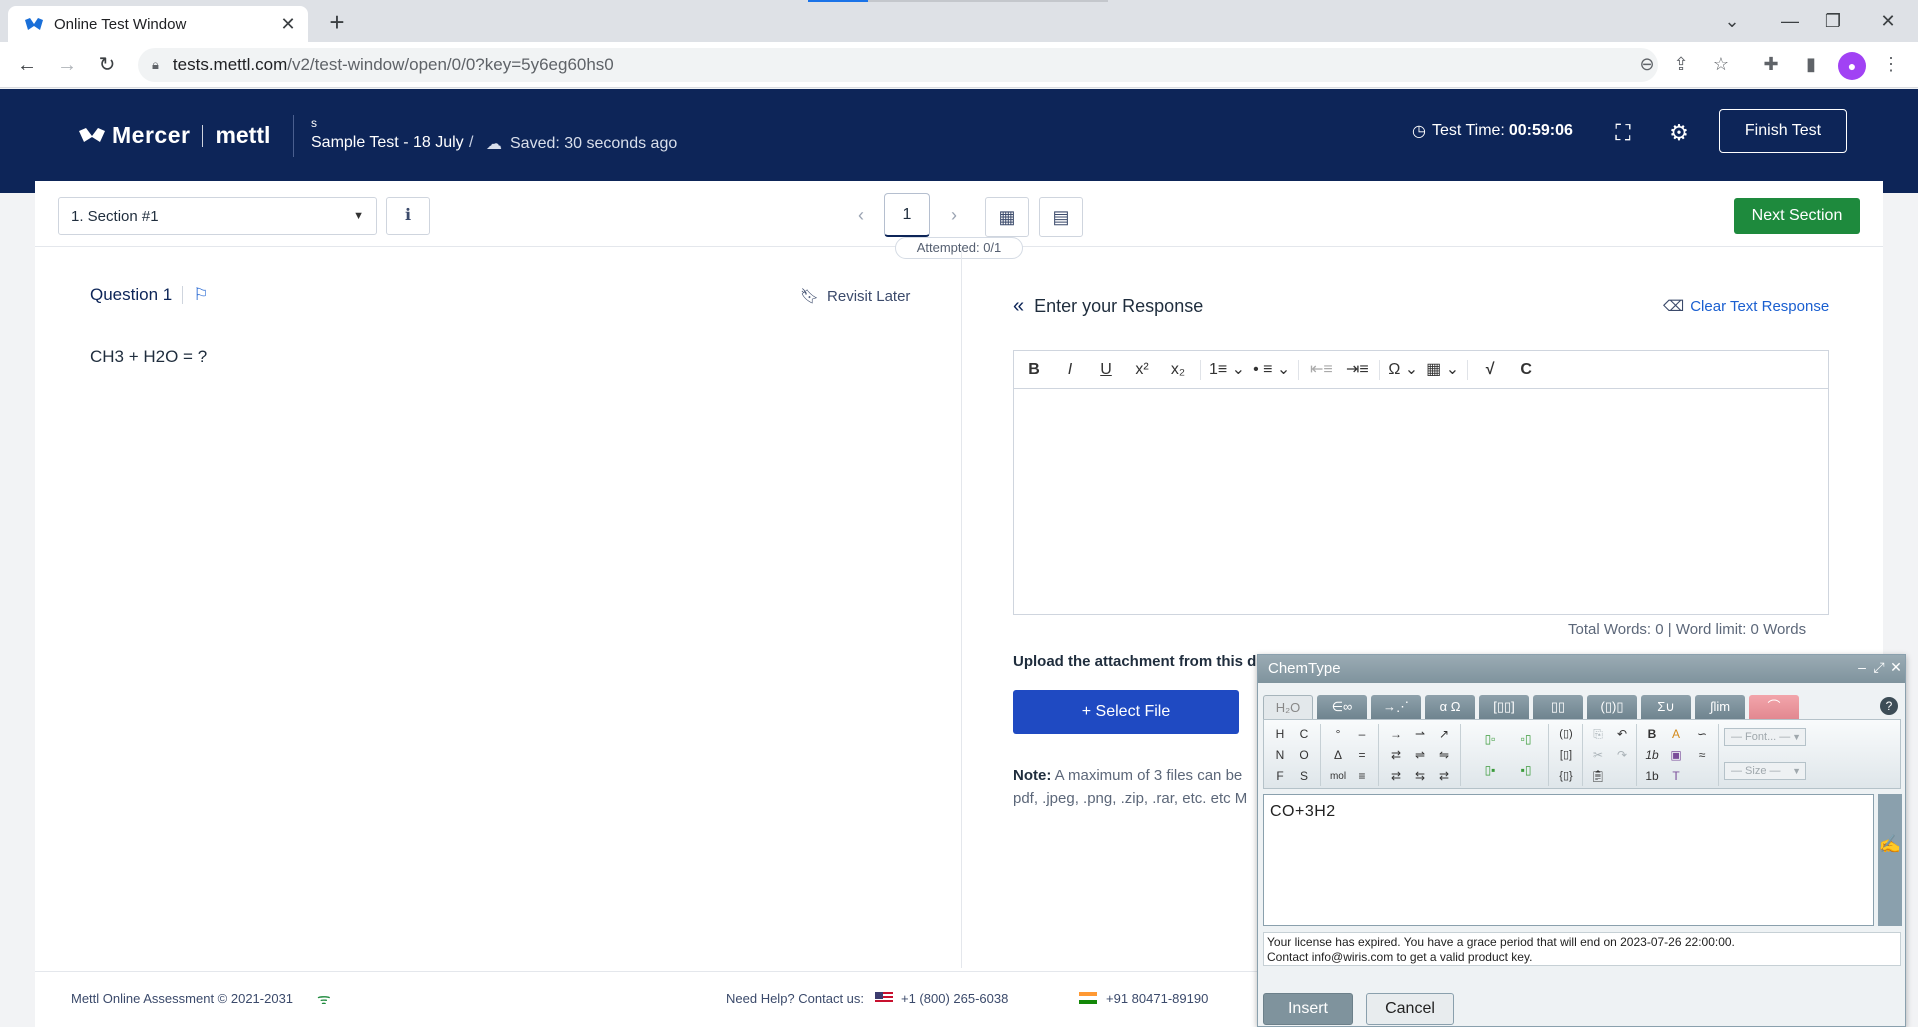 This screenshot has height=1027, width=1918. I want to click on new-tab-plus-icon: +, so click(337, 23).